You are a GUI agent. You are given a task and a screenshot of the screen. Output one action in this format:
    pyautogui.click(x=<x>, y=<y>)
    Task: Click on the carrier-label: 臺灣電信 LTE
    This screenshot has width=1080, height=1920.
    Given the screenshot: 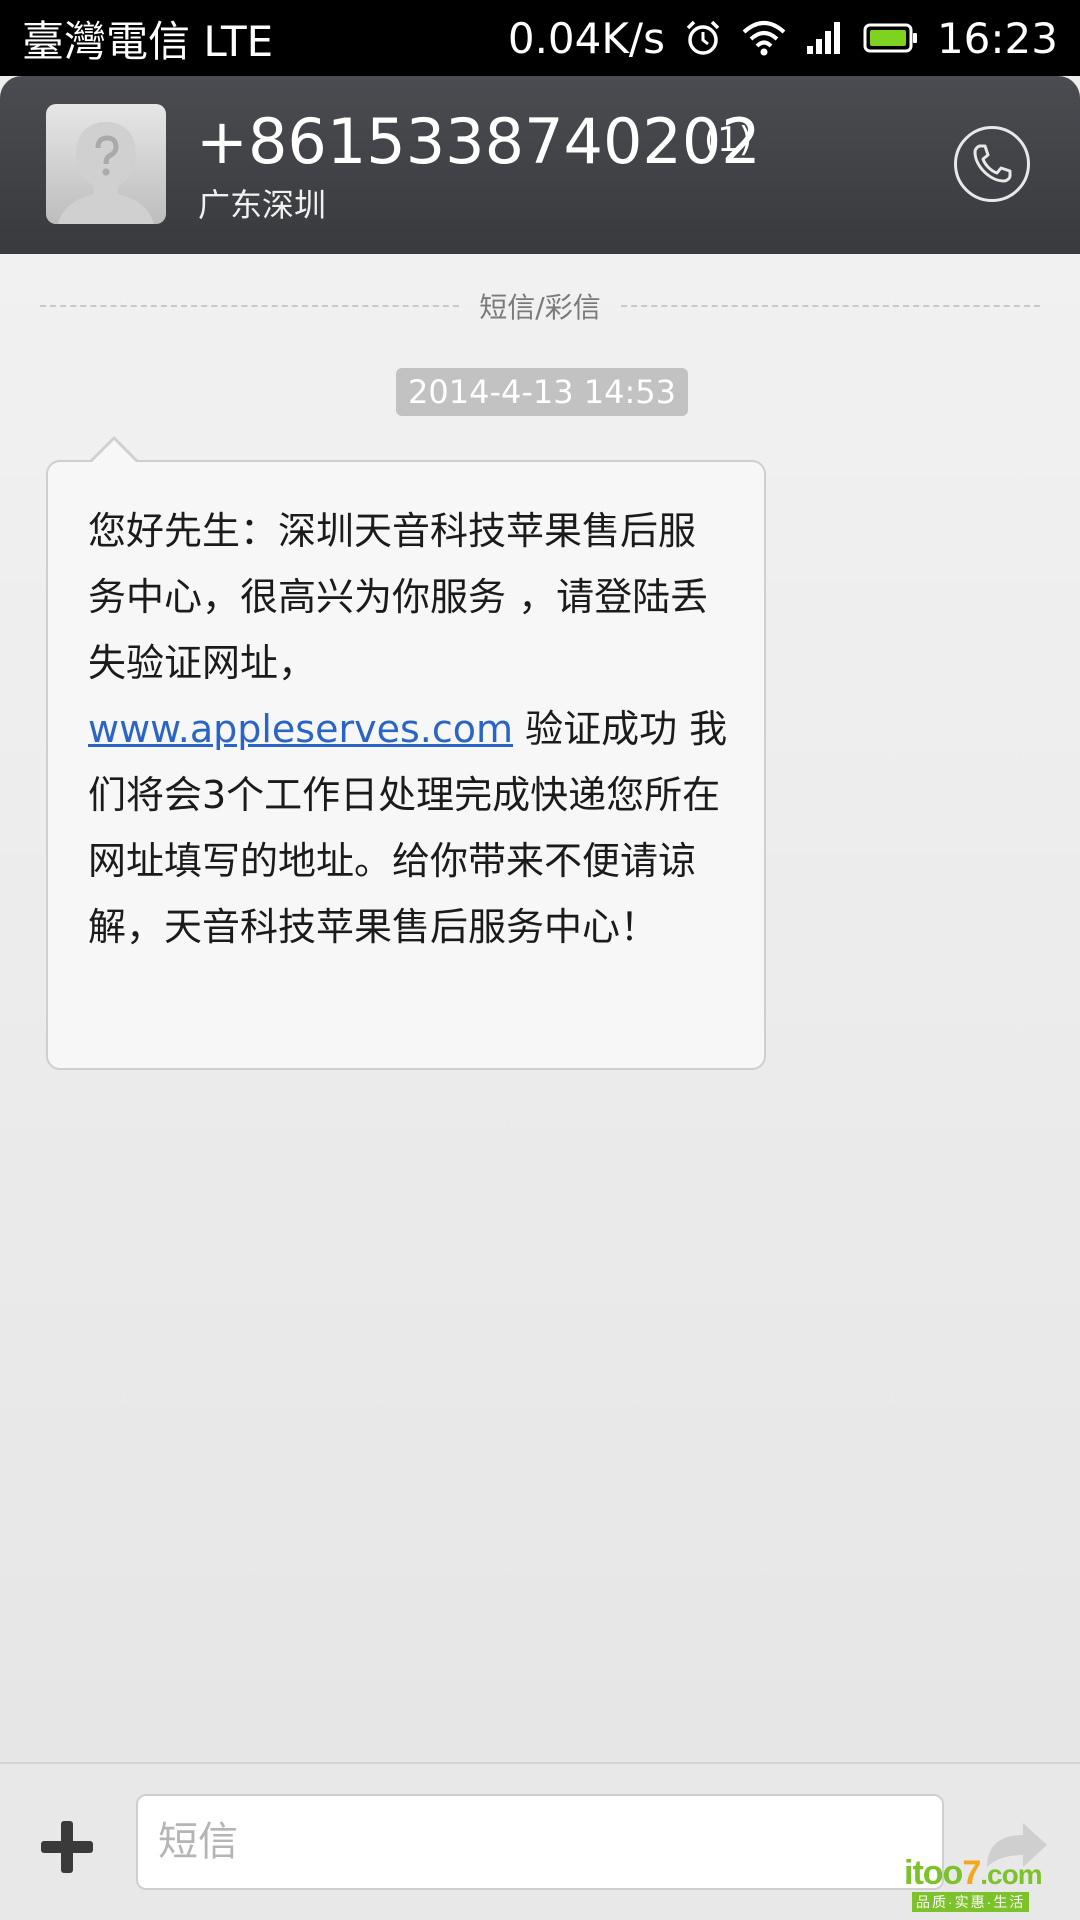 What is the action you would take?
    pyautogui.click(x=148, y=41)
    